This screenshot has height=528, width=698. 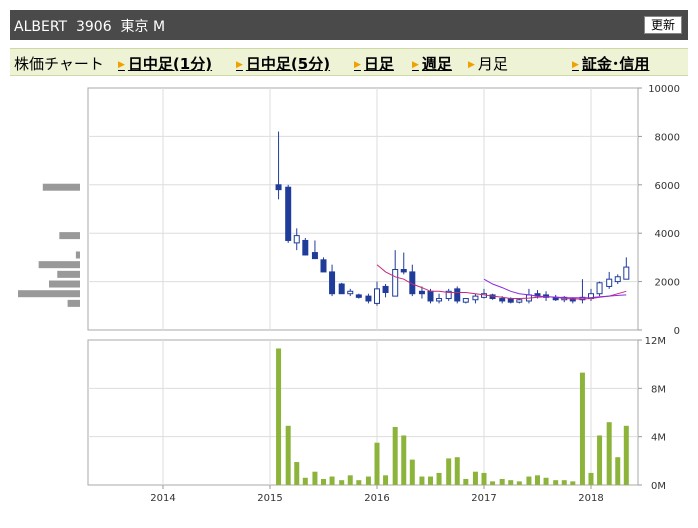 What do you see at coordinates (658, 389) in the screenshot?
I see `volume-y-tick-label: 8M` at bounding box center [658, 389].